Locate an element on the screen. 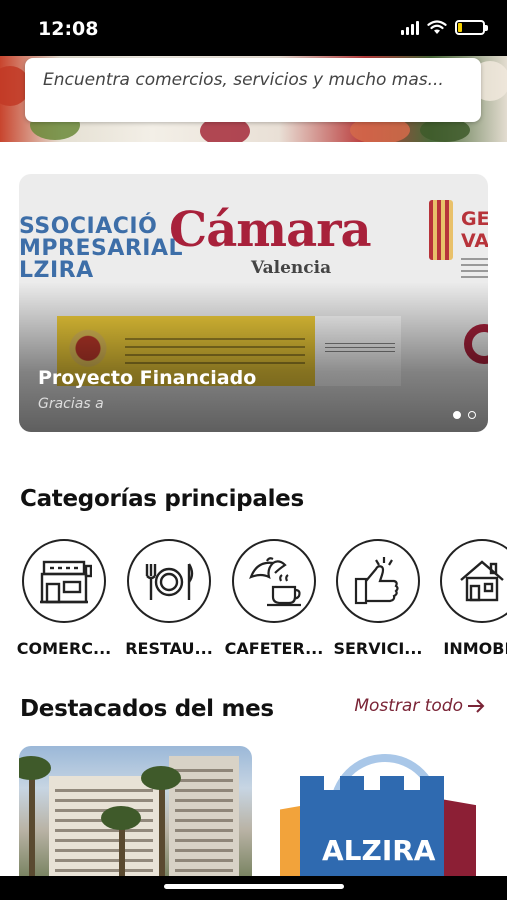 The height and width of the screenshot is (900, 507). show-all-link: Mostrar todo is located at coordinates (419, 706).